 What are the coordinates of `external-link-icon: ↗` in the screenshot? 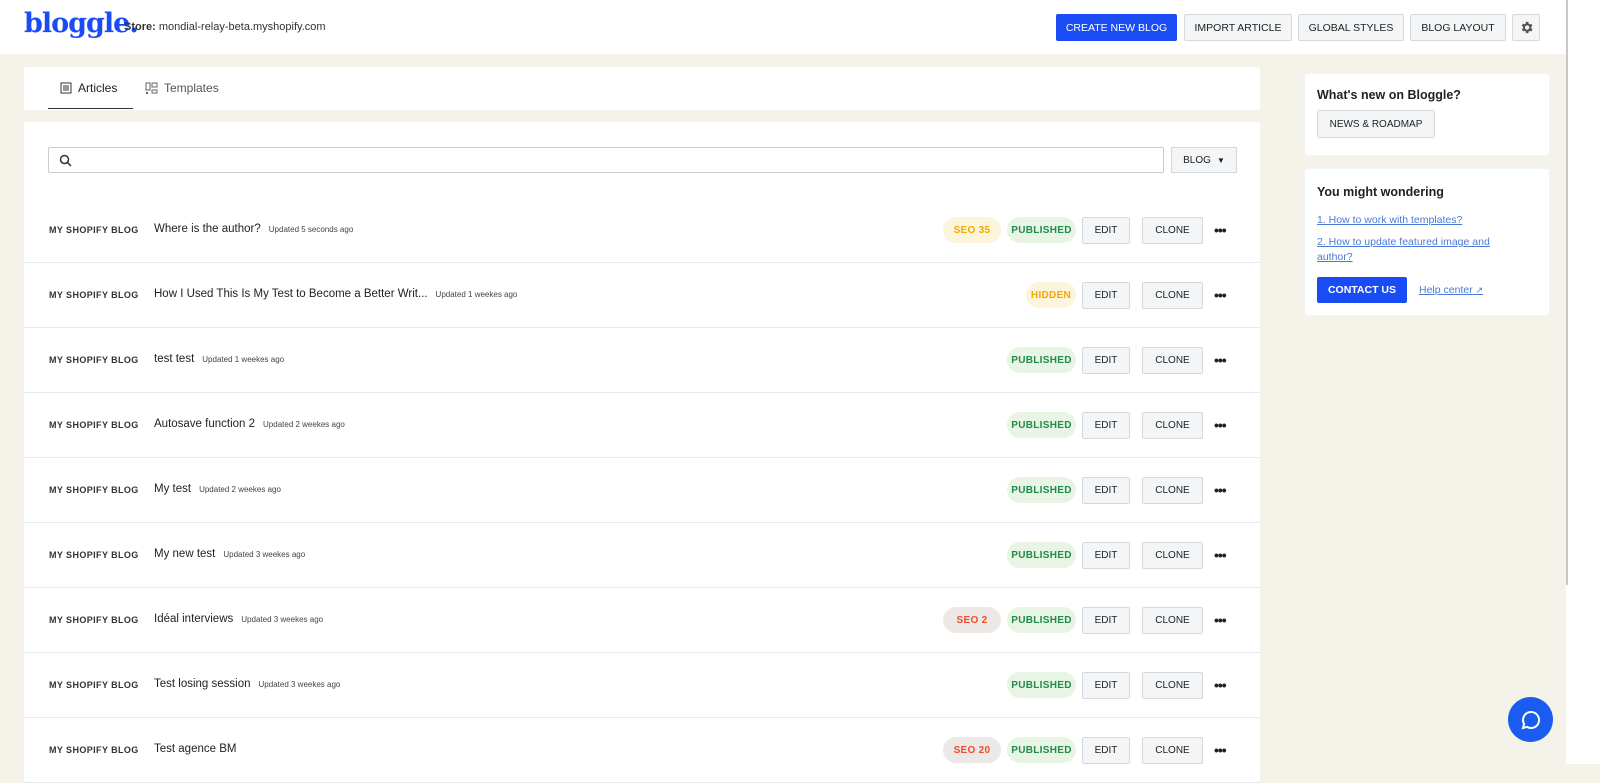 It's located at (1479, 290).